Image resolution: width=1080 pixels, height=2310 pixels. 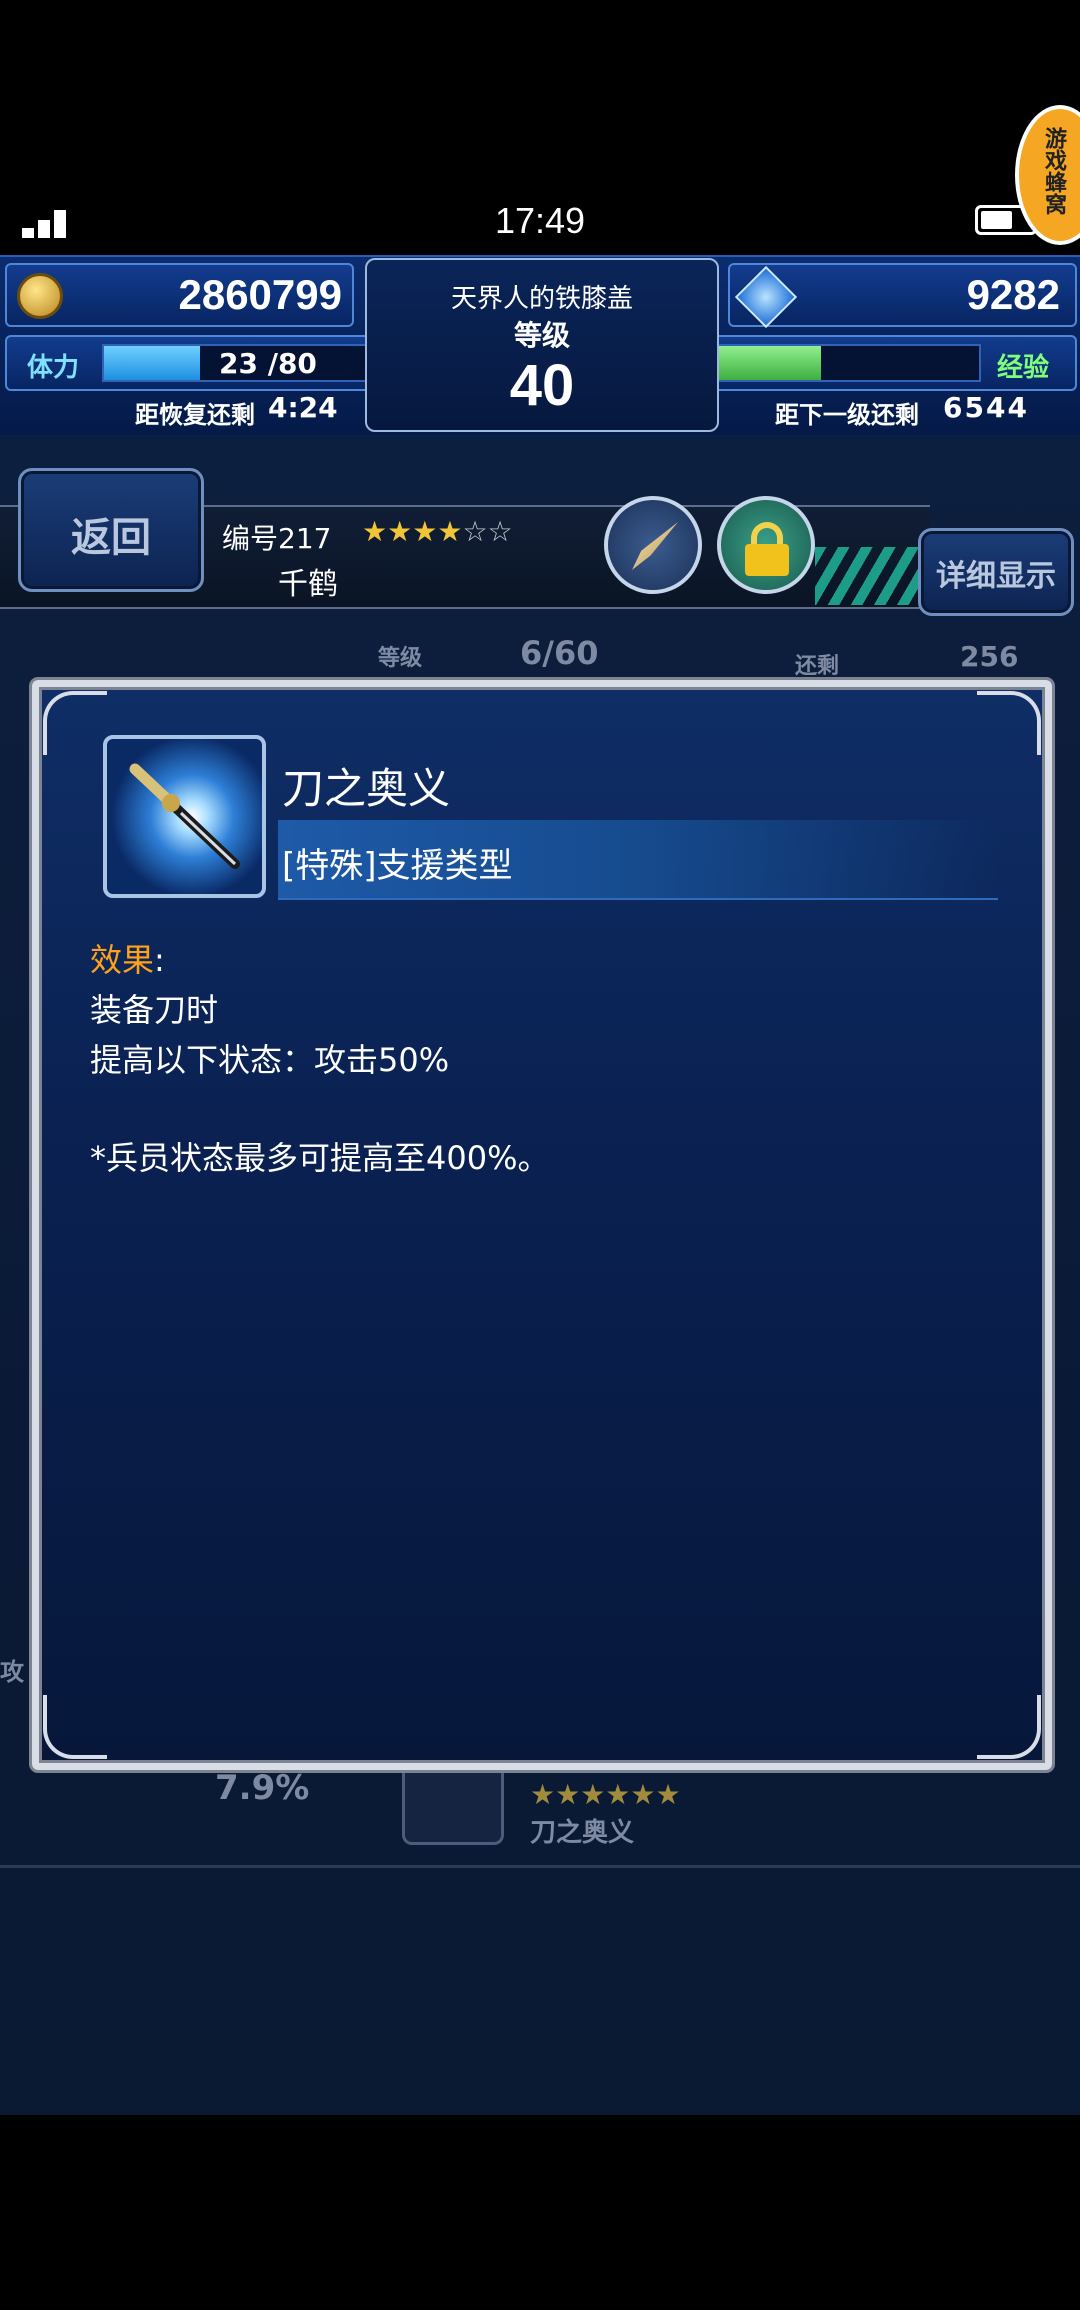 What do you see at coordinates (870, 576) in the screenshot?
I see `teal-stripes` at bounding box center [870, 576].